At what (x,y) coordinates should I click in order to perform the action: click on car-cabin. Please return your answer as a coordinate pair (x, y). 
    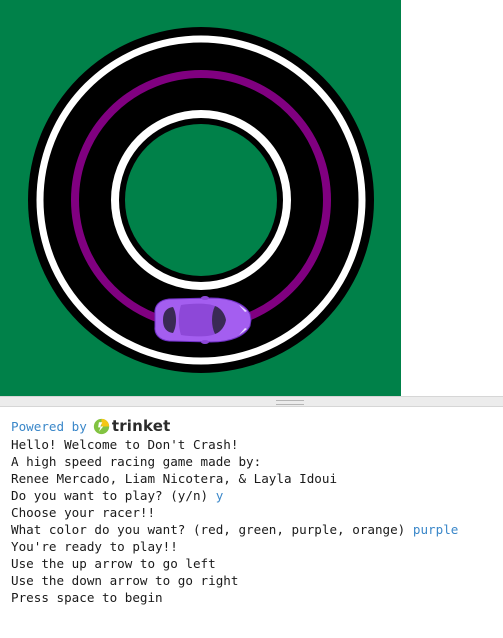
    Looking at the image, I should click on (196, 320).